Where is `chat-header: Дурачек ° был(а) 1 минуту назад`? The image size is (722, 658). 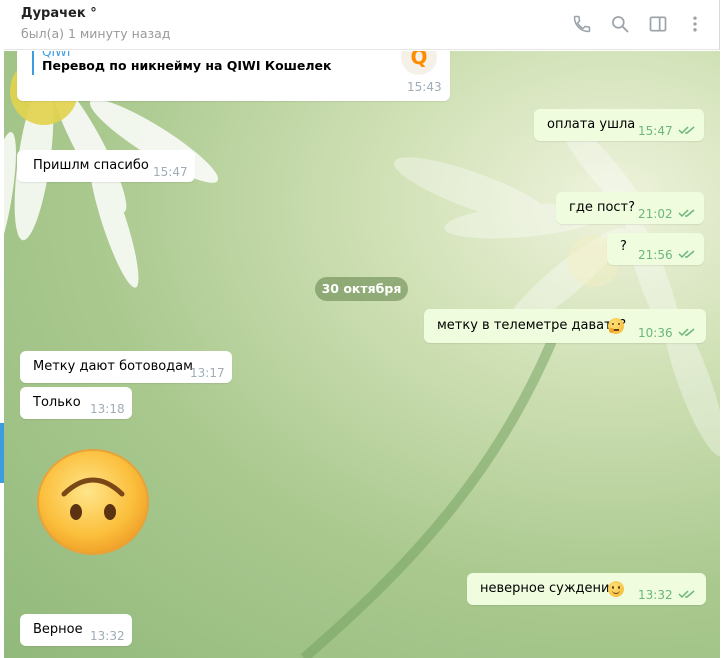
chat-header: Дурачек ° был(а) 1 минуту назад is located at coordinates (360, 25).